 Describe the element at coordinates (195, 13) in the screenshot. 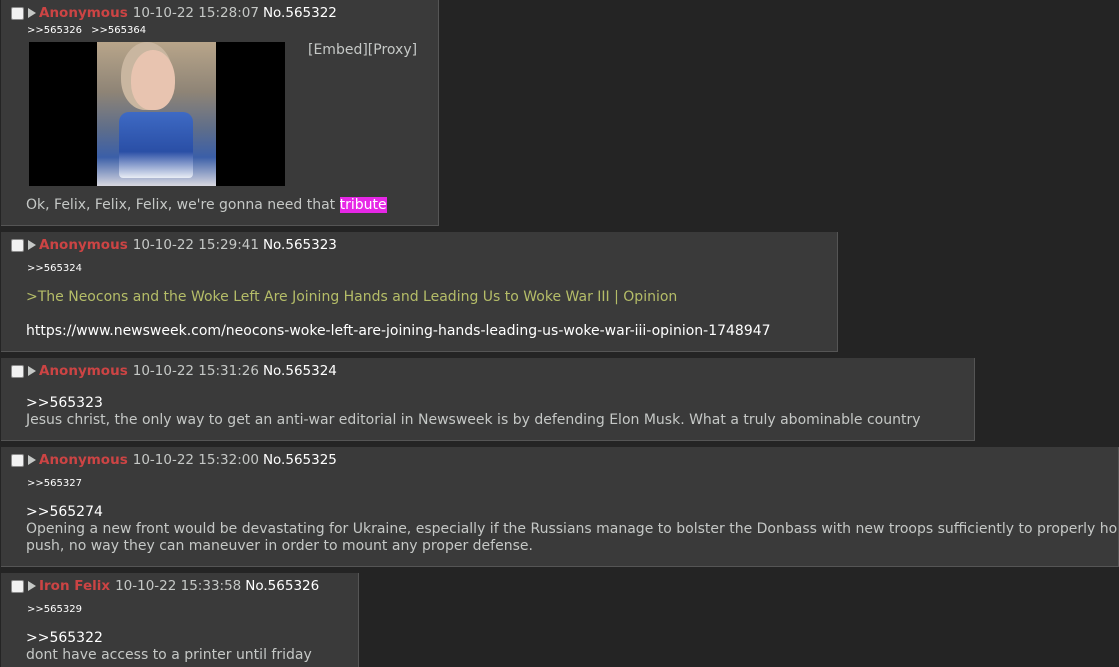

I see `post-datetime: 10-10-22 15:28:07` at that location.